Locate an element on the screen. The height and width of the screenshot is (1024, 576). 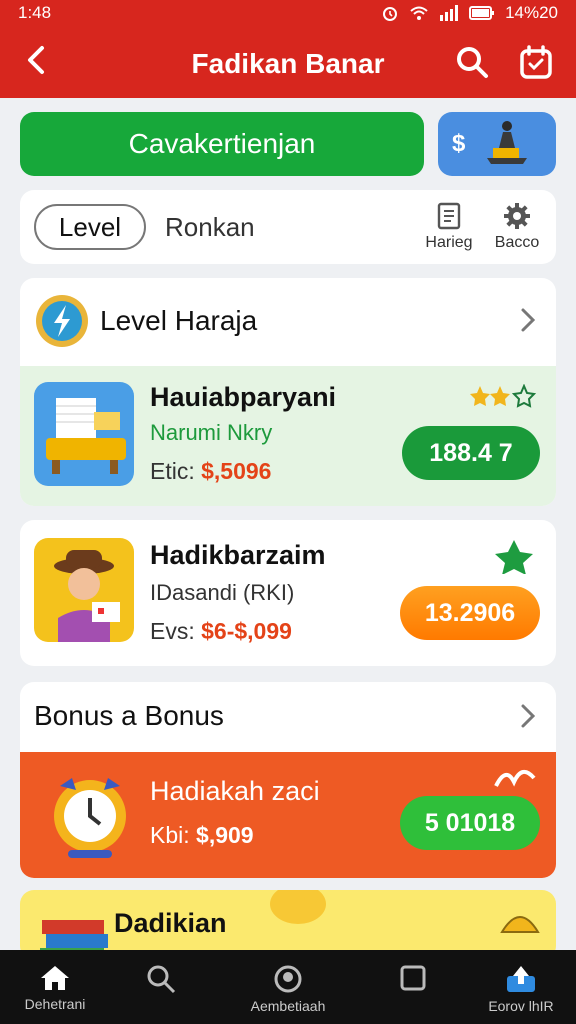
promo-side-button: $ is located at coordinates (497, 144).